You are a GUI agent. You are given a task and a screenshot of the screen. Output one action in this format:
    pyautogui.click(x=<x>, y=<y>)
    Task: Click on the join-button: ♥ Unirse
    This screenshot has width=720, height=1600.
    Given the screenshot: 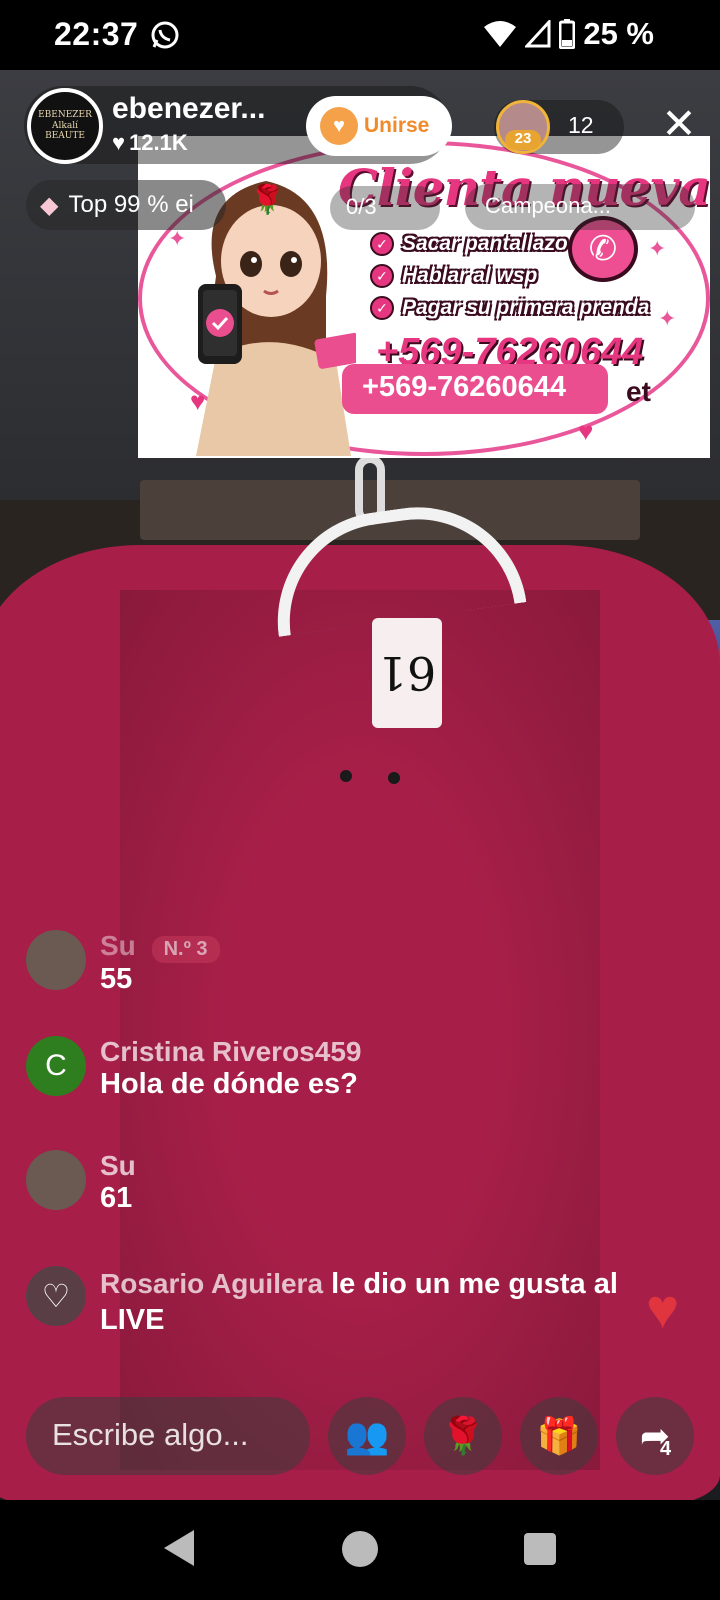 What is the action you would take?
    pyautogui.click(x=379, y=126)
    